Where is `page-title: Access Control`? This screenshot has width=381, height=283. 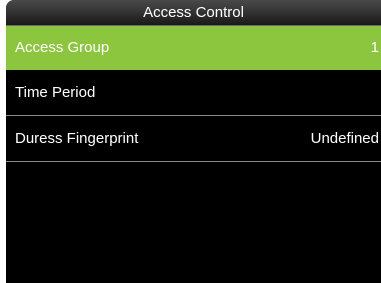
page-title: Access Control is located at coordinates (193, 13).